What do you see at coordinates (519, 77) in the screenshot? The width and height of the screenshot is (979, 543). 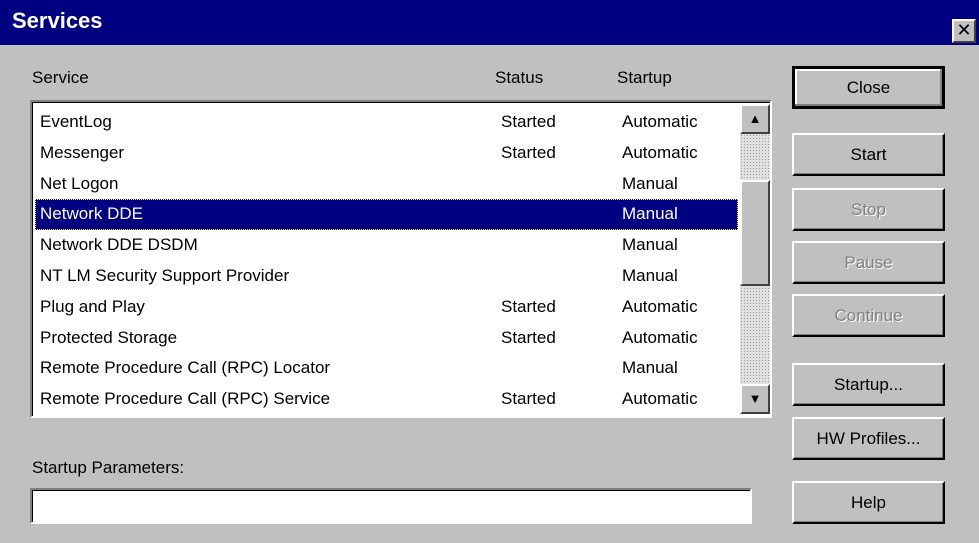 I see `column-header-status: Status` at bounding box center [519, 77].